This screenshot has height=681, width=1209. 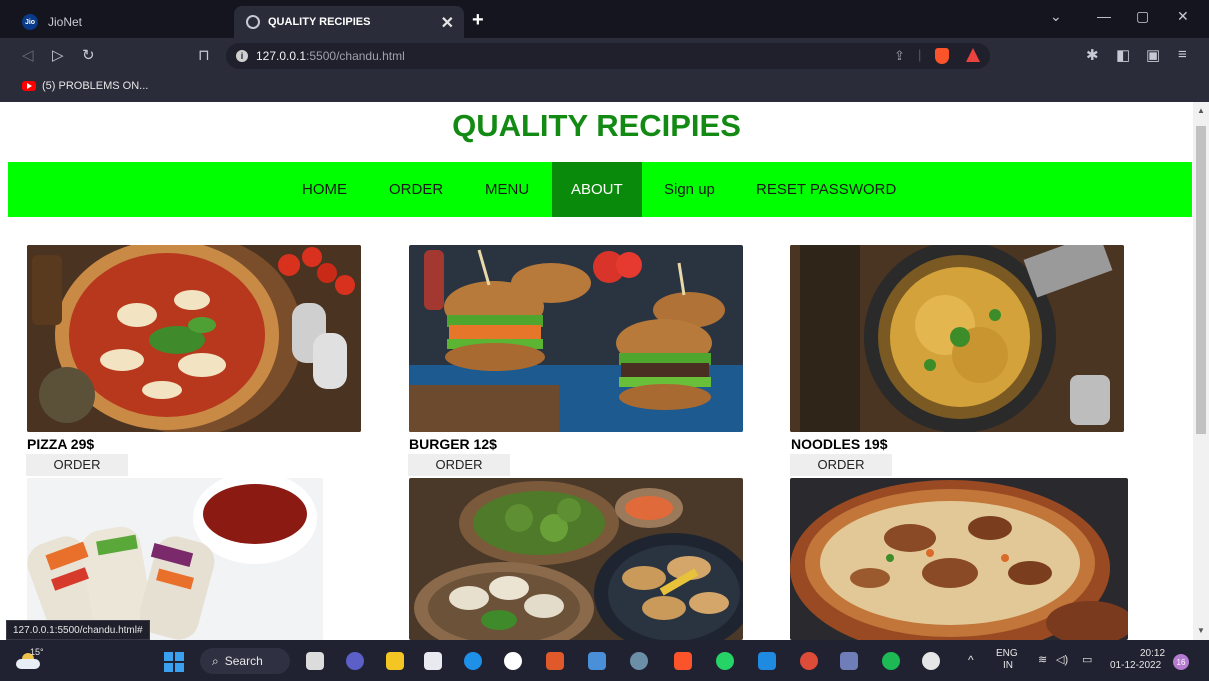 What do you see at coordinates (1182, 54) in the screenshot?
I see `menu-icon: ≡` at bounding box center [1182, 54].